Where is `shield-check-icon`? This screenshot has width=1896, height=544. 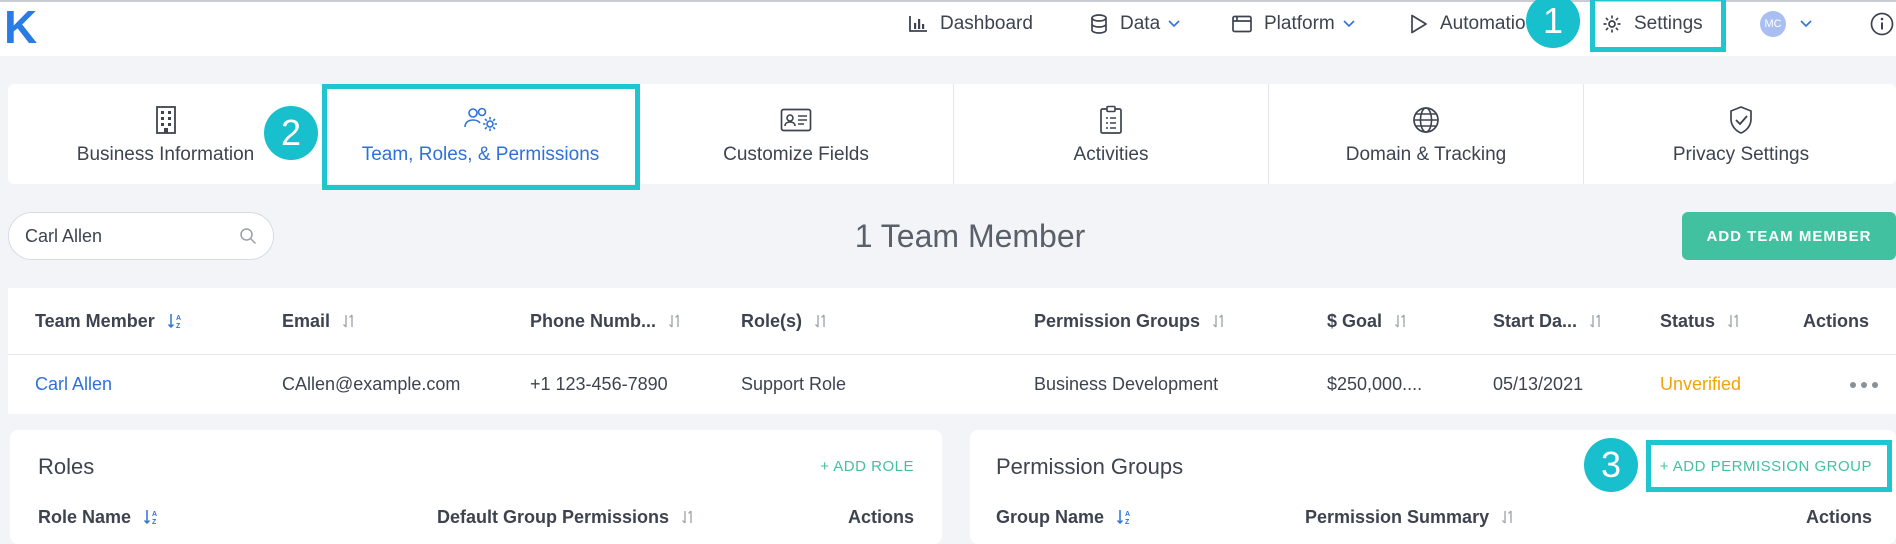
shield-check-icon is located at coordinates (1741, 120).